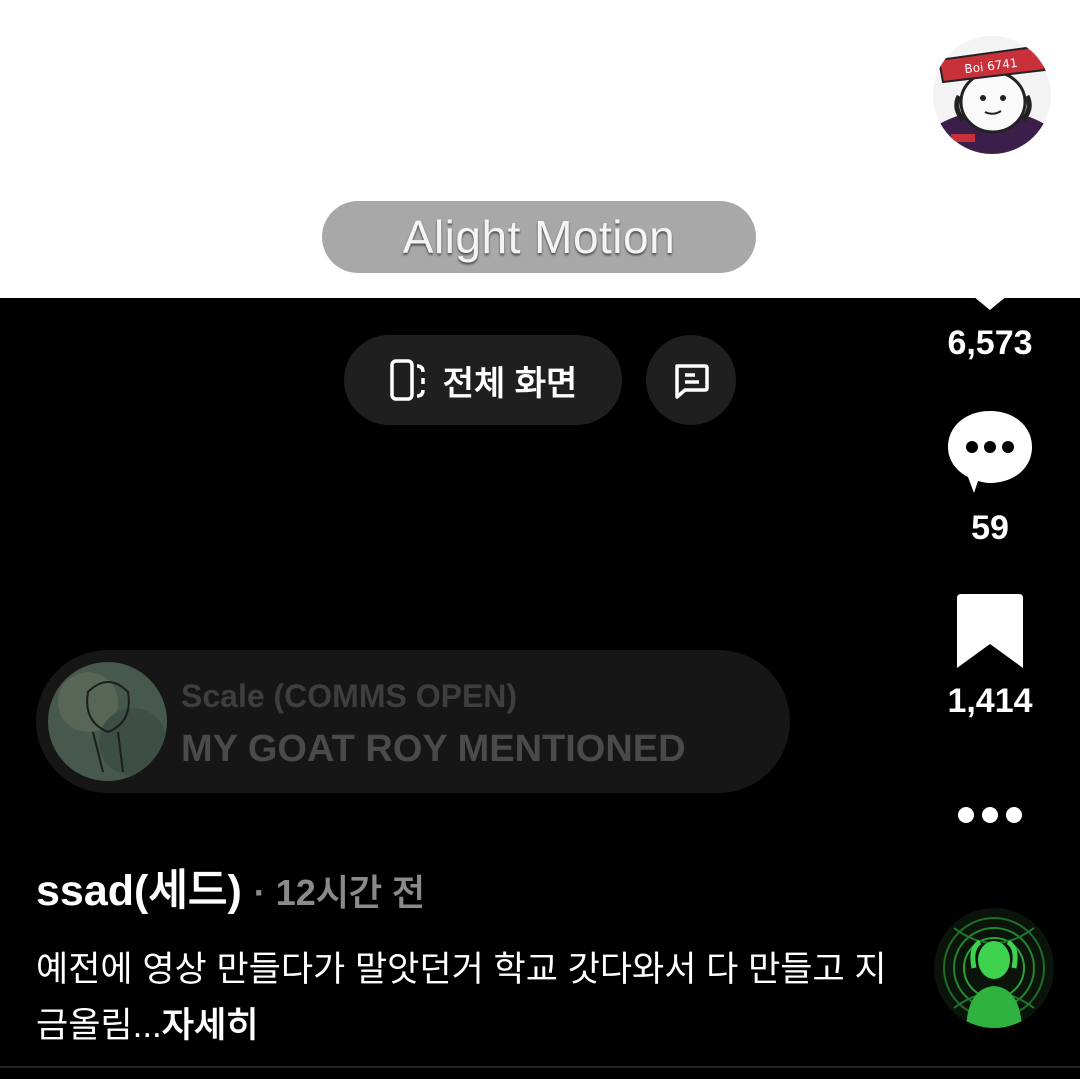  What do you see at coordinates (107, 721) in the screenshot?
I see `mention-avatar` at bounding box center [107, 721].